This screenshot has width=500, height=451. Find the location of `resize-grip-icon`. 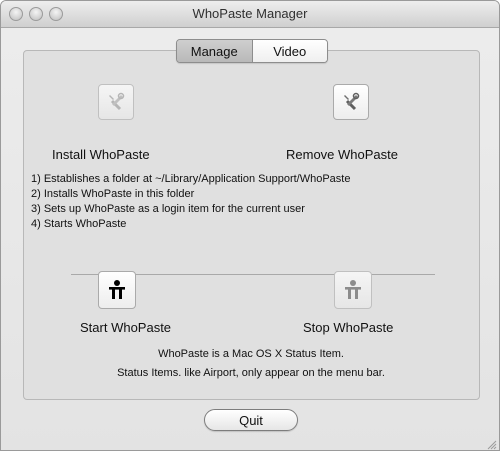

resize-grip-icon is located at coordinates (491, 444).